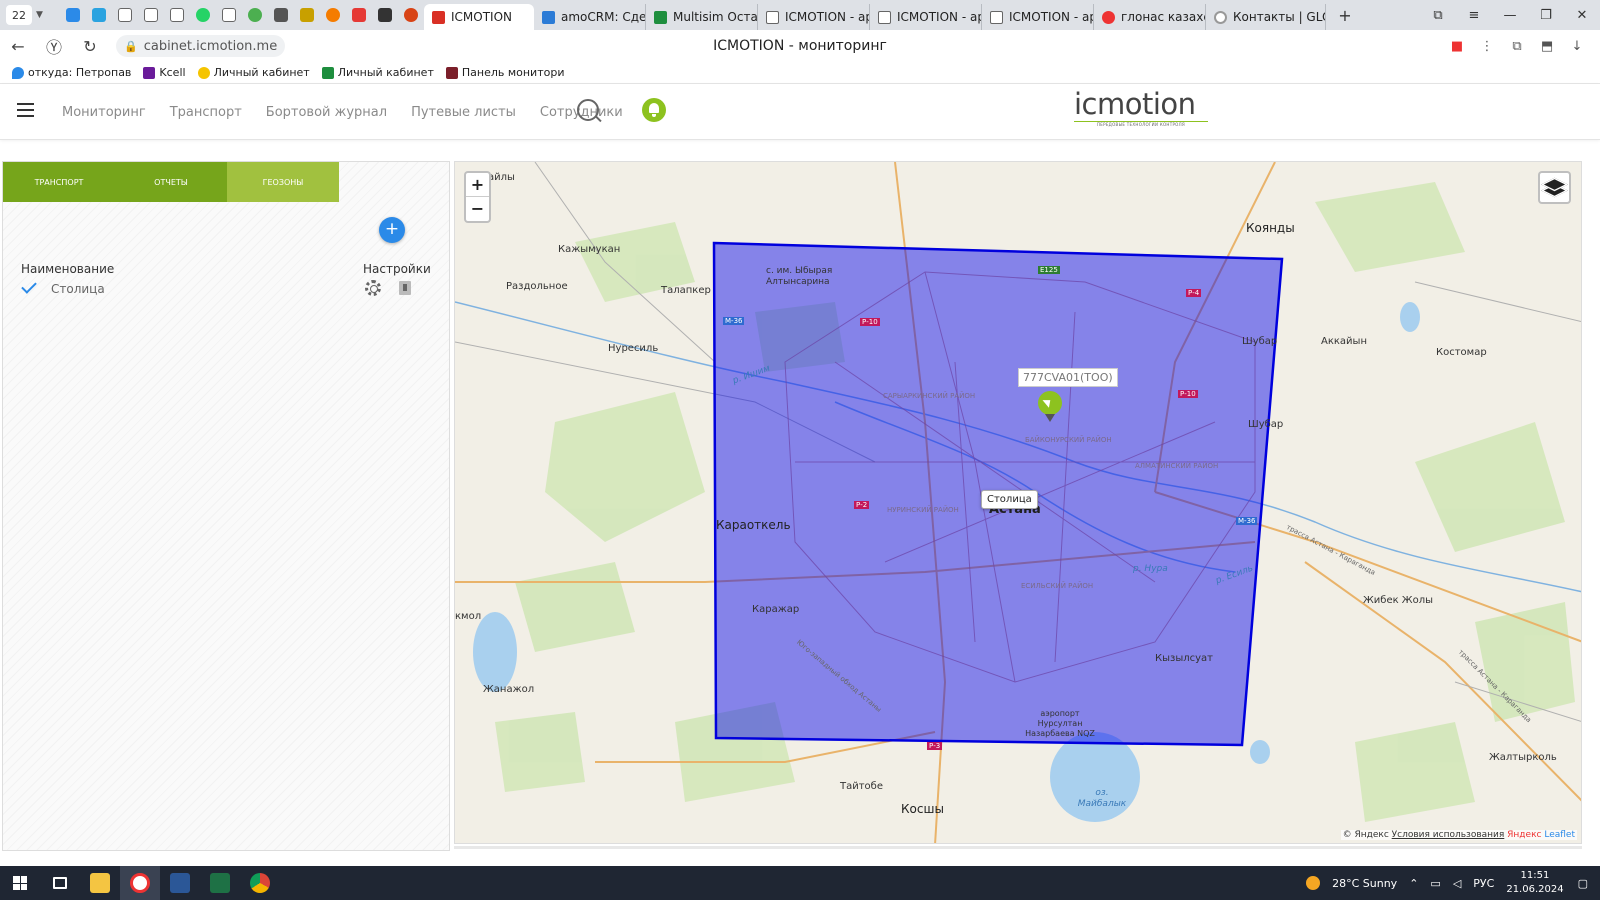 Image resolution: width=1600 pixels, height=900 pixels. What do you see at coordinates (385, 15) in the screenshot?
I see `hh-icon` at bounding box center [385, 15].